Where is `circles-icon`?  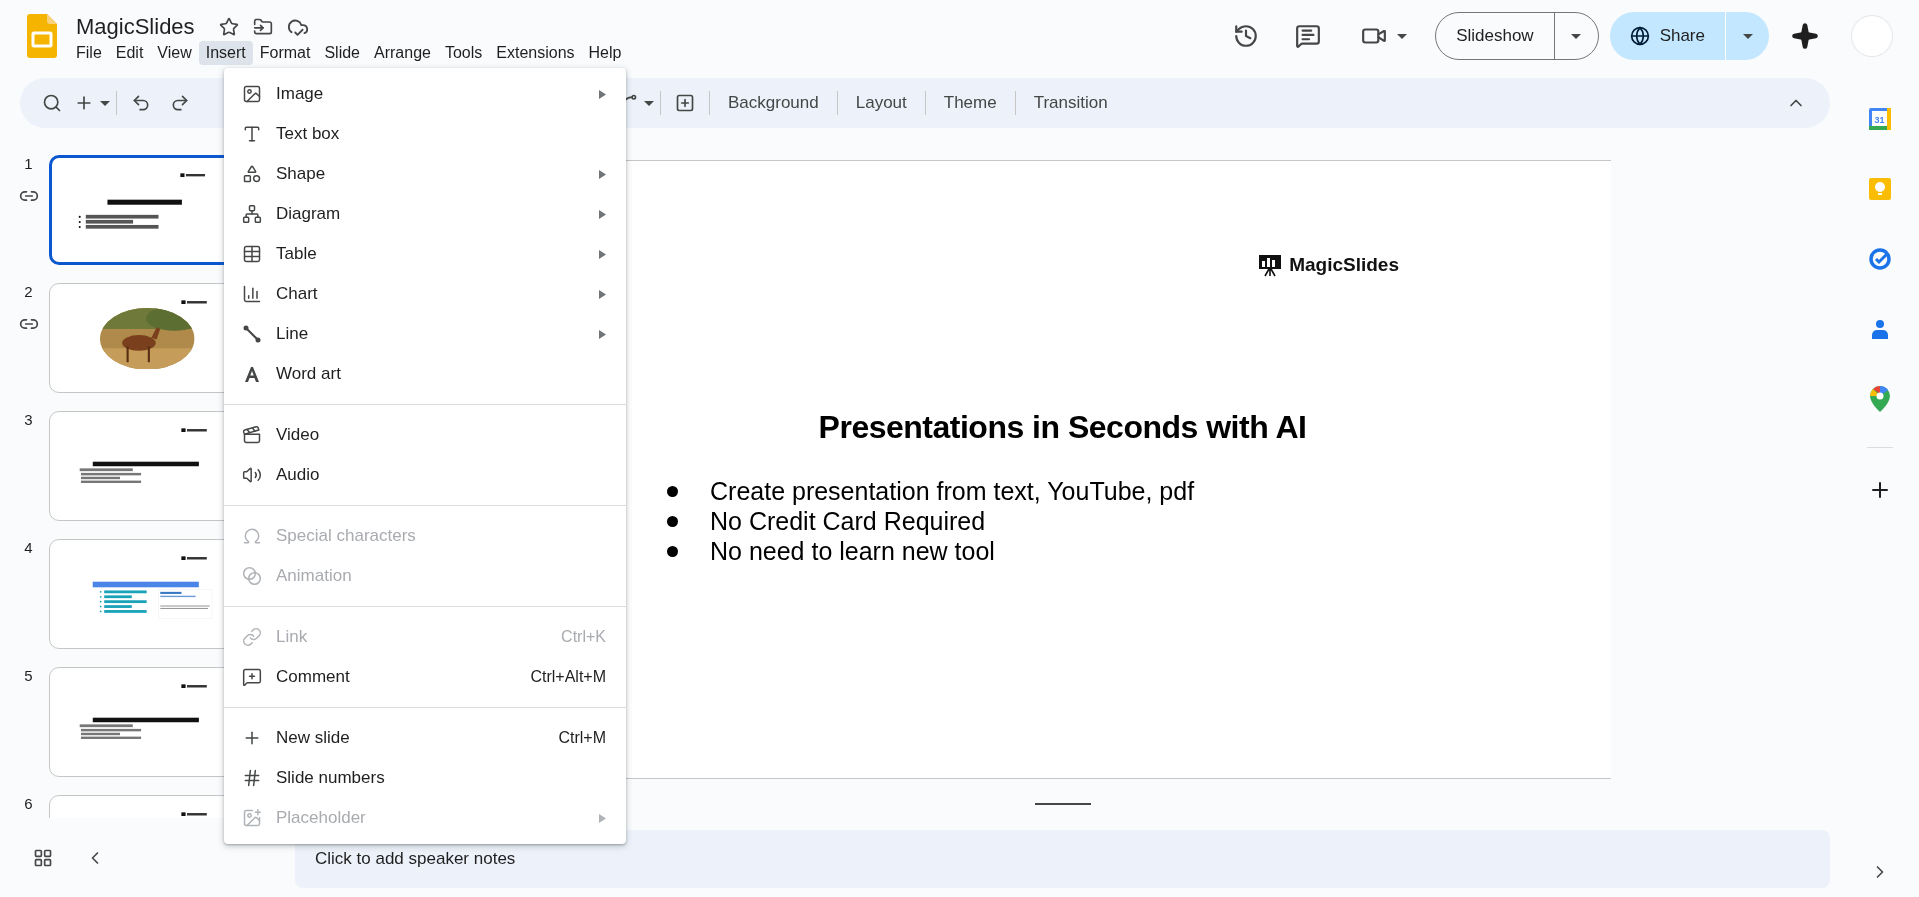
circles-icon is located at coordinates (252, 576).